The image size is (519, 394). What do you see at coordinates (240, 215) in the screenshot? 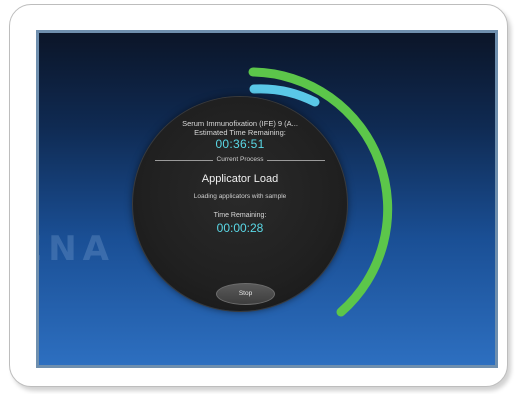
I see `time-remaining-label: Time Remaining:` at bounding box center [240, 215].